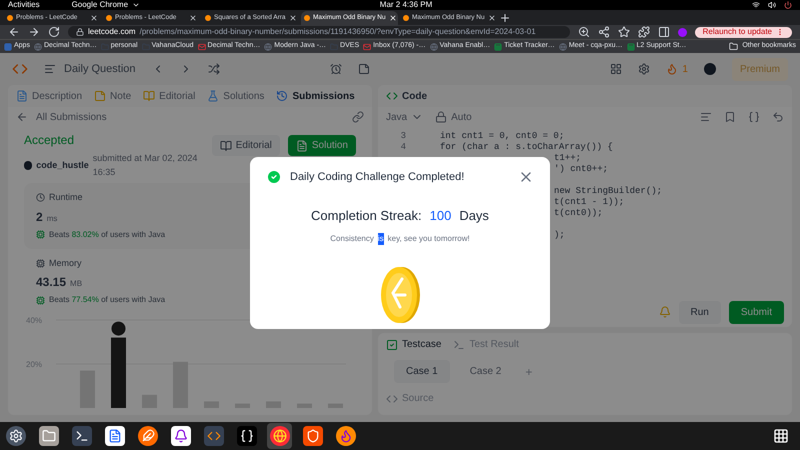 This screenshot has width=800, height=450. I want to click on code-line: for (char a : s.toCharArray()) {, so click(526, 147).